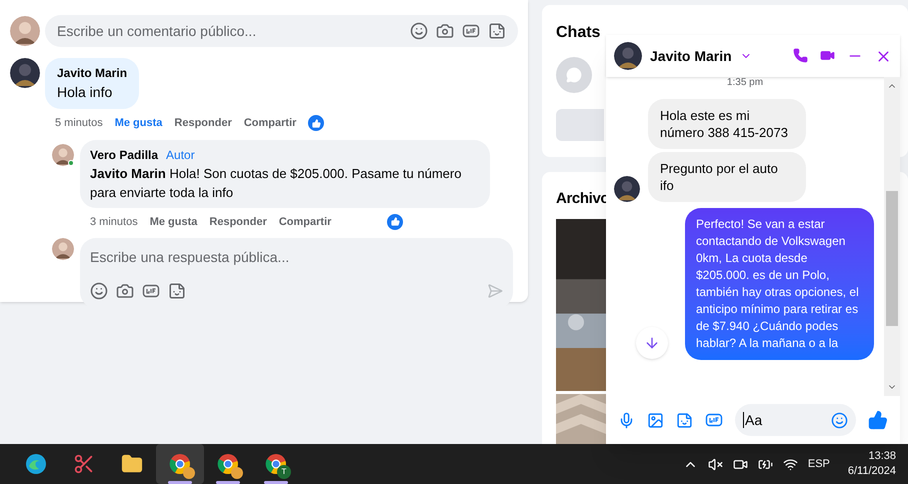 This screenshot has height=484, width=908. I want to click on comment-time: 3 minutos, so click(114, 222).